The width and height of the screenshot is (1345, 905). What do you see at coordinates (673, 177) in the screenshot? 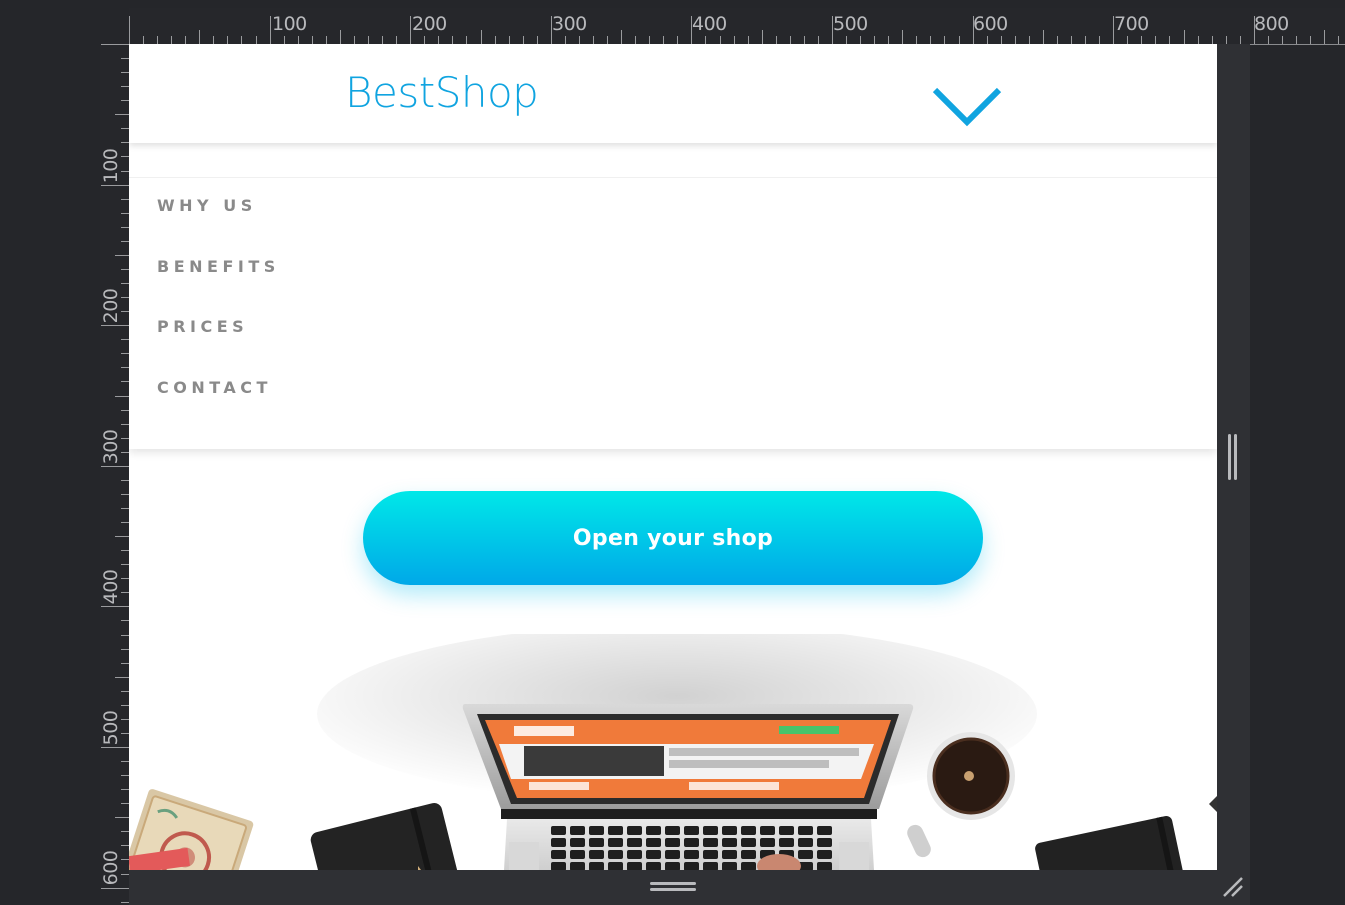
I see `nav-divider` at bounding box center [673, 177].